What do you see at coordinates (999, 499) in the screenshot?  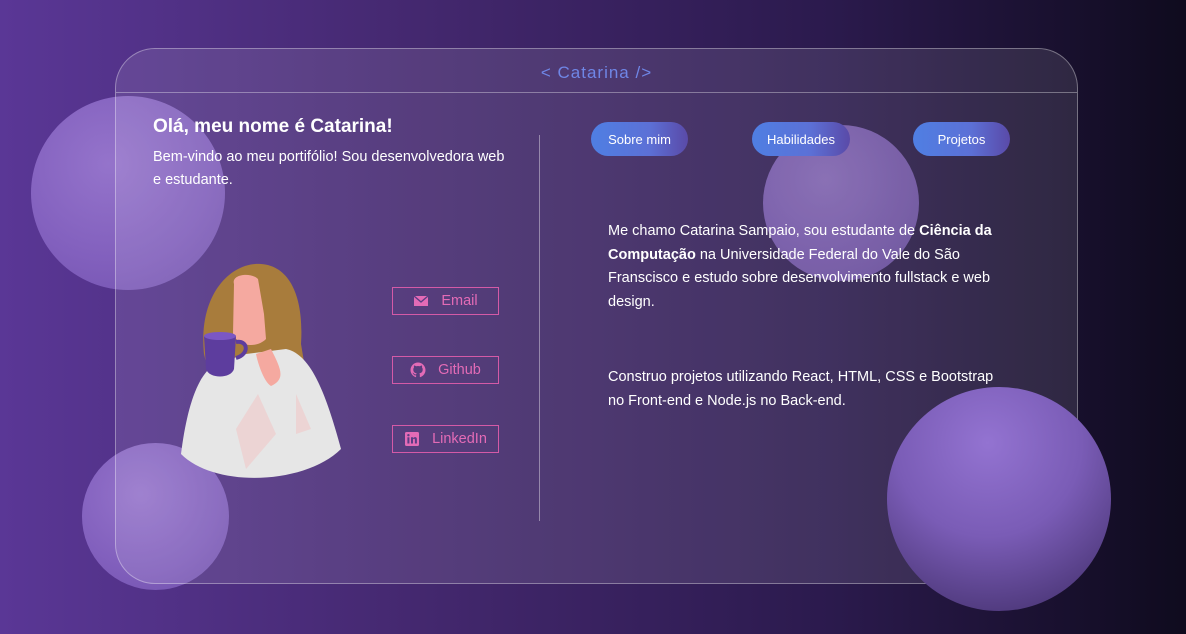 I see `decorative-bubble` at bounding box center [999, 499].